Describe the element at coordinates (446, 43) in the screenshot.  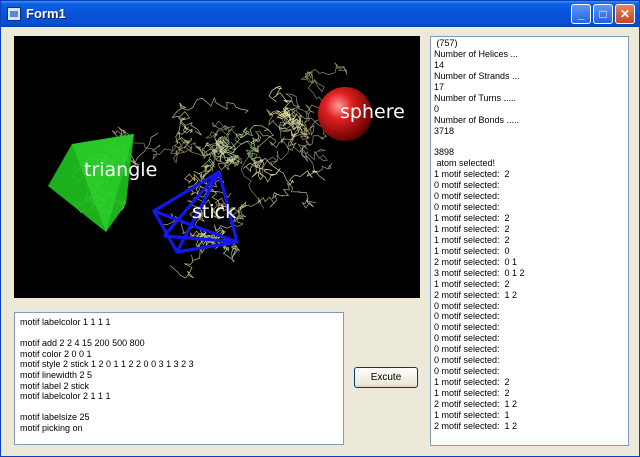
I see `log-line: (757)` at that location.